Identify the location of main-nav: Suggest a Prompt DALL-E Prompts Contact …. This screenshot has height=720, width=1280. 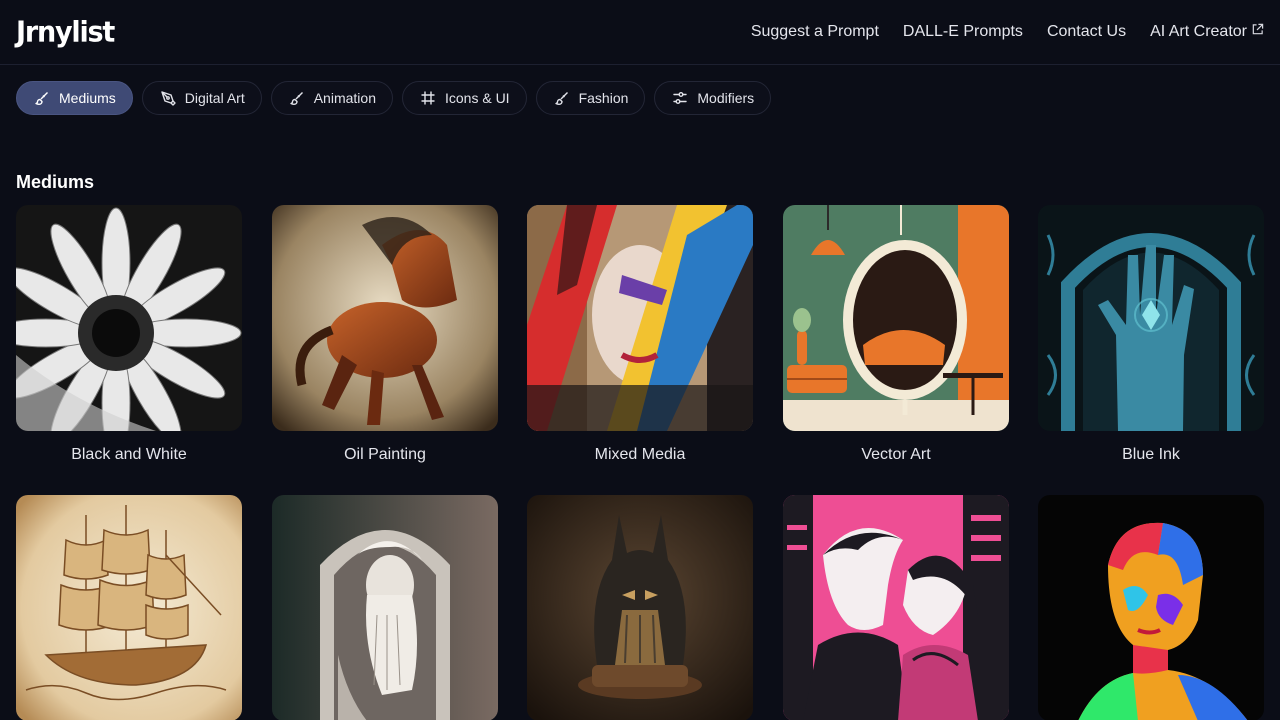
(1007, 32).